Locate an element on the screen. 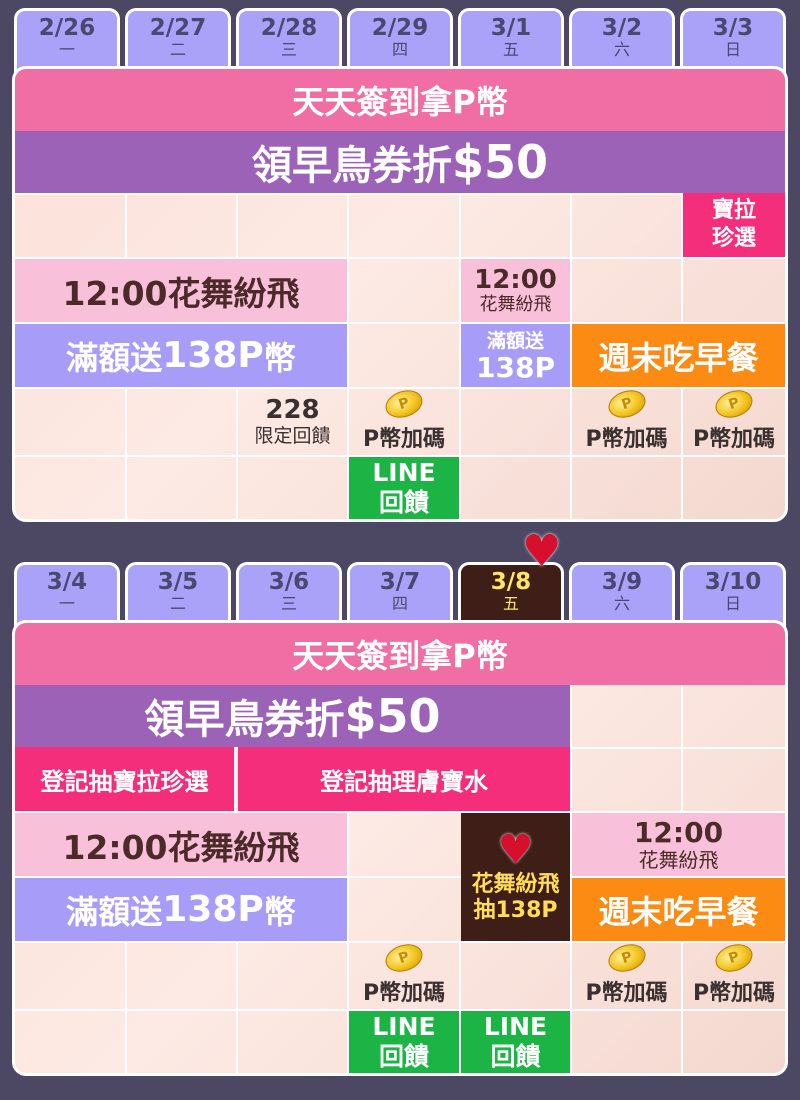 Image resolution: width=800 pixels, height=1100 pixels. tab-3-3: 3/3 日 is located at coordinates (733, 41).